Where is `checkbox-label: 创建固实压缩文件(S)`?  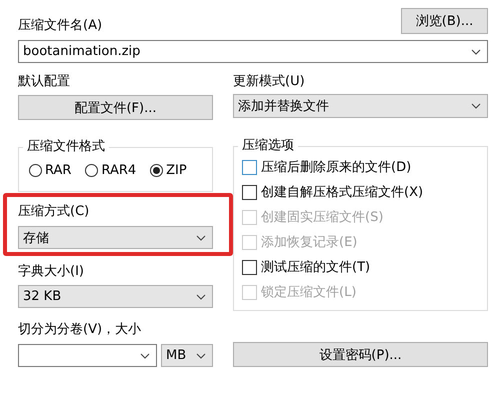 checkbox-label: 创建固实压缩文件(S) is located at coordinates (322, 217).